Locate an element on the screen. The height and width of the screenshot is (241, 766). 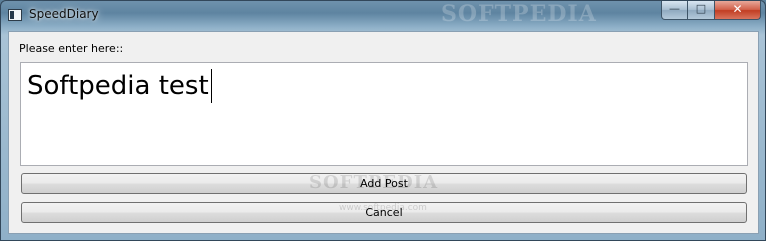
prompt-label: Please enter here:: is located at coordinates (71, 48).